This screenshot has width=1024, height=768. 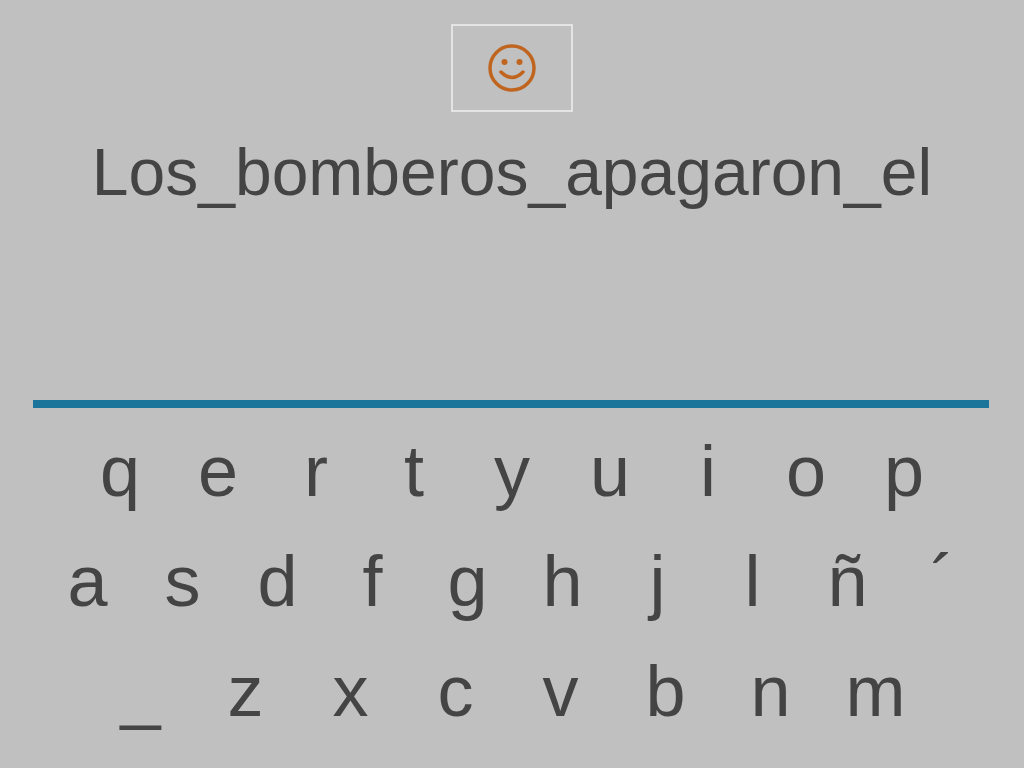 What do you see at coordinates (665, 691) in the screenshot?
I see `letter-key: b` at bounding box center [665, 691].